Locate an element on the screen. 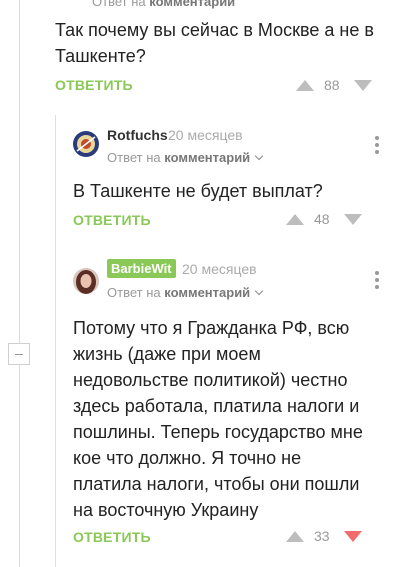 The image size is (400, 567). thread-line is located at coordinates (19, 283).